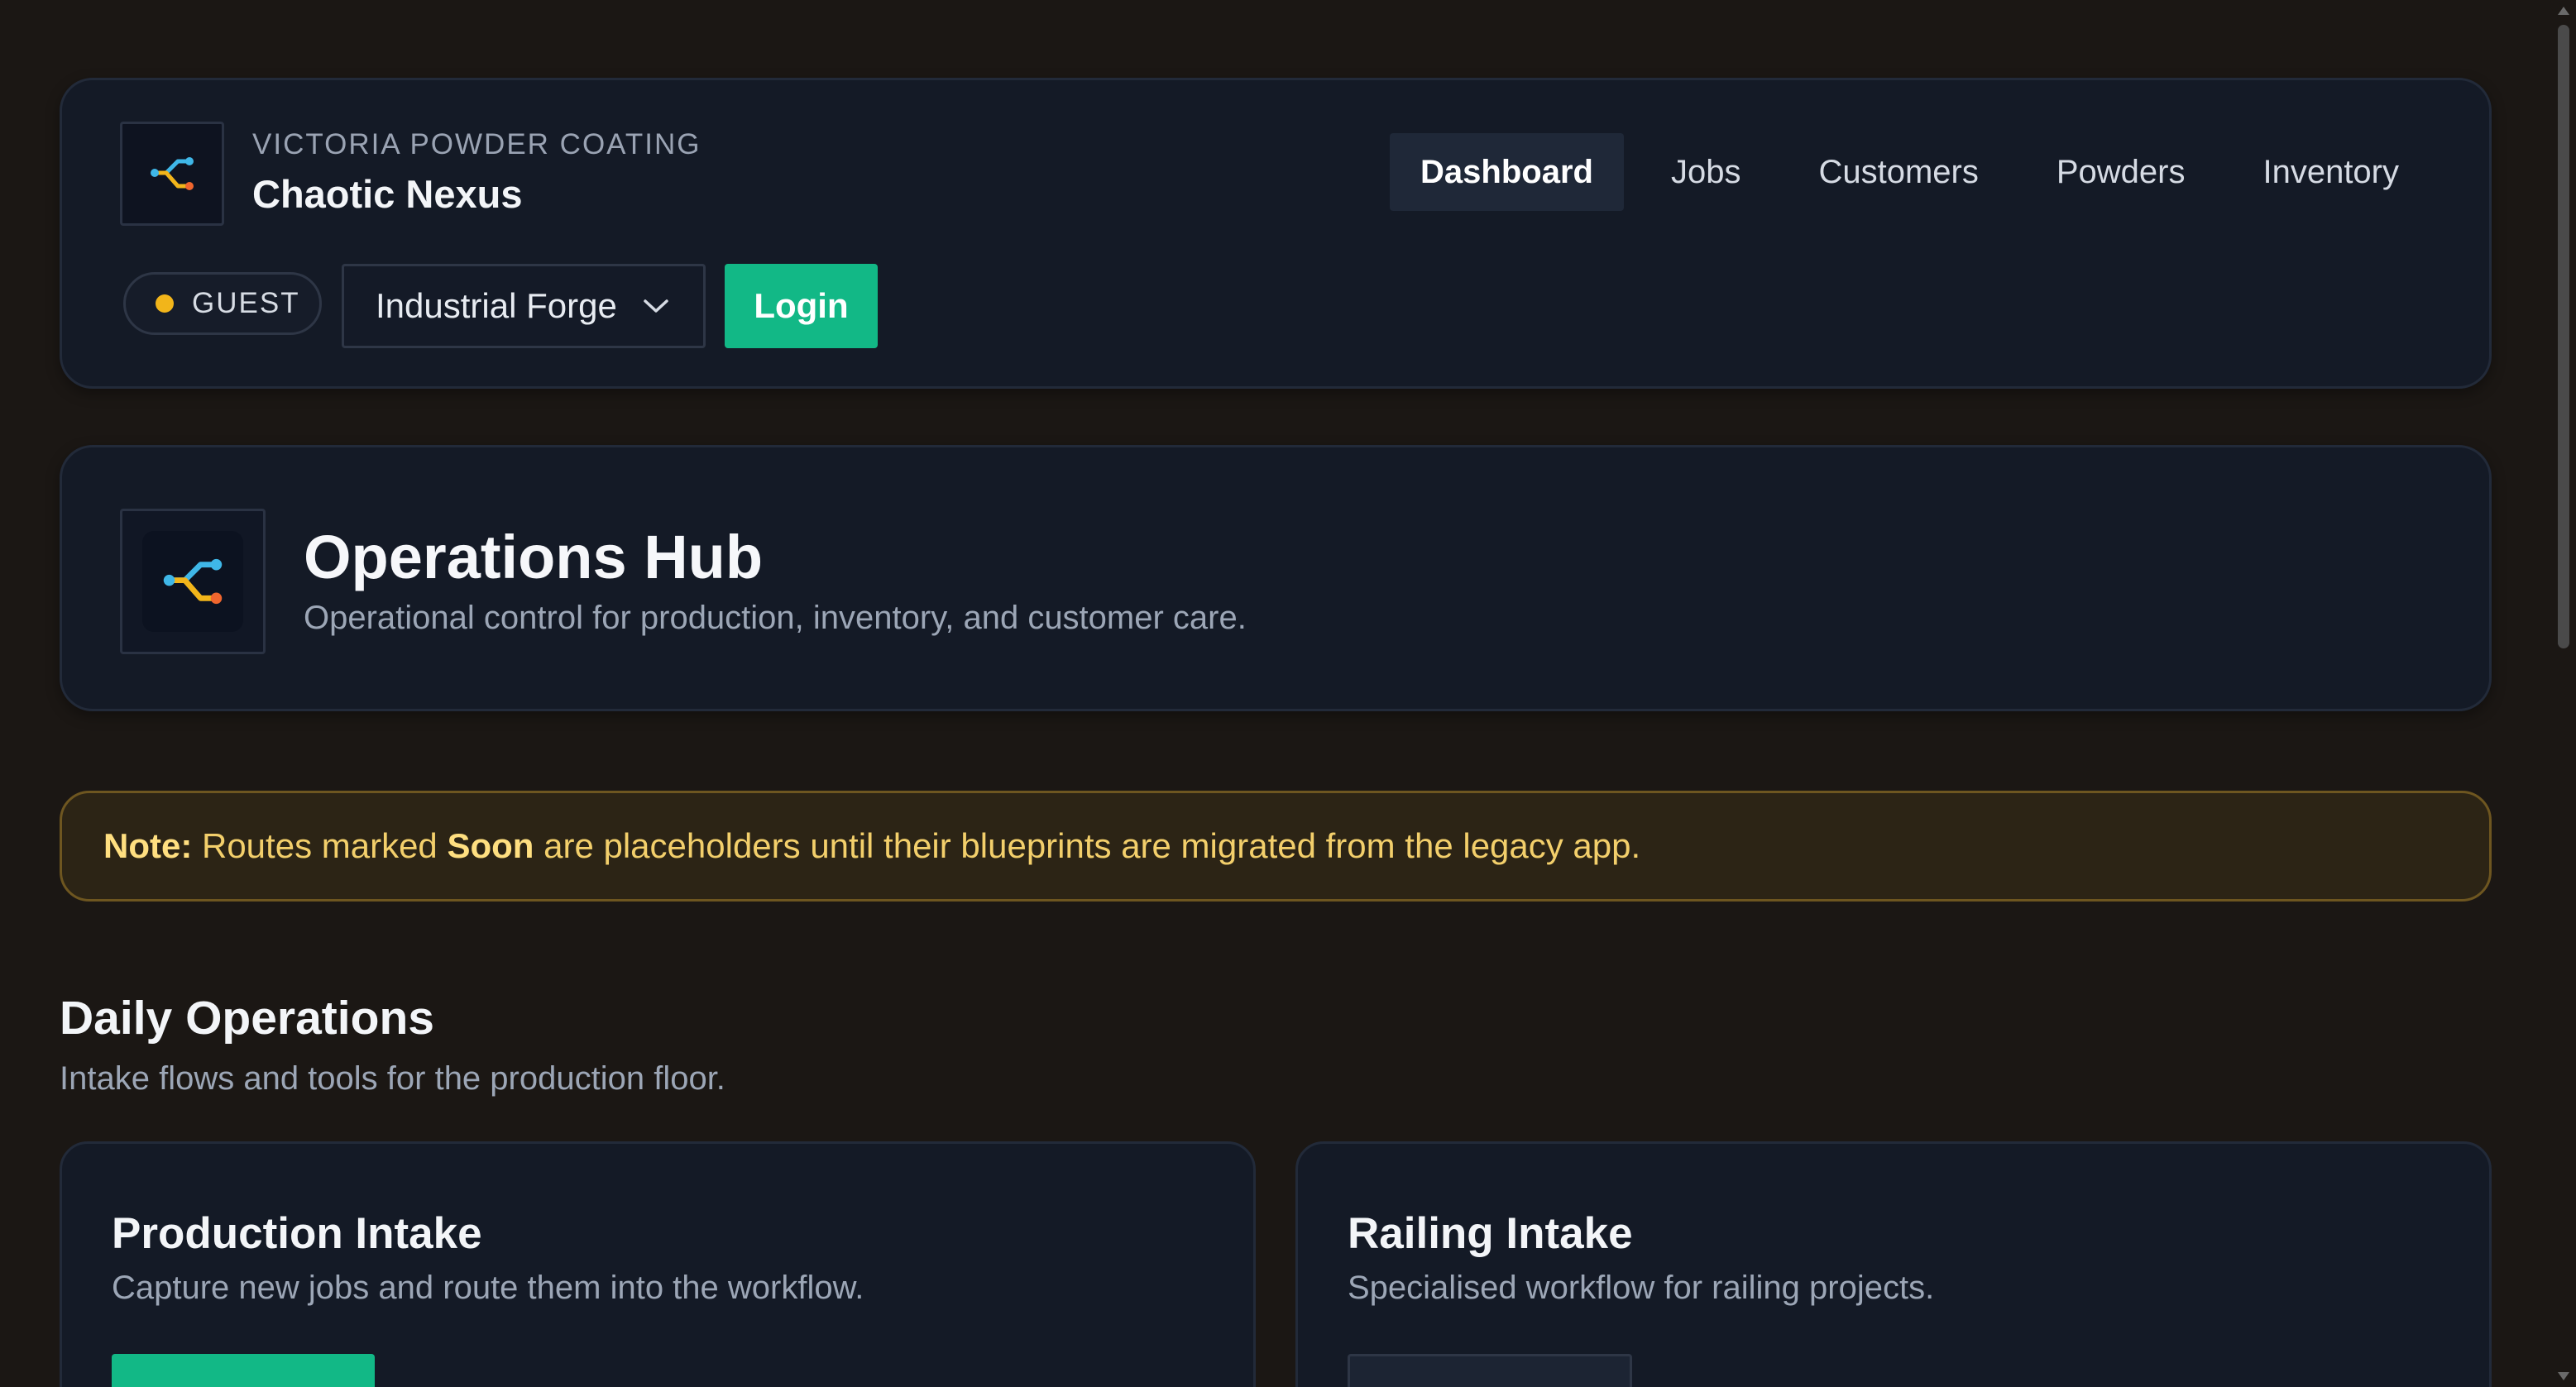 Image resolution: width=2576 pixels, height=1387 pixels. What do you see at coordinates (2564, 1376) in the screenshot?
I see `scroll-down-icon` at bounding box center [2564, 1376].